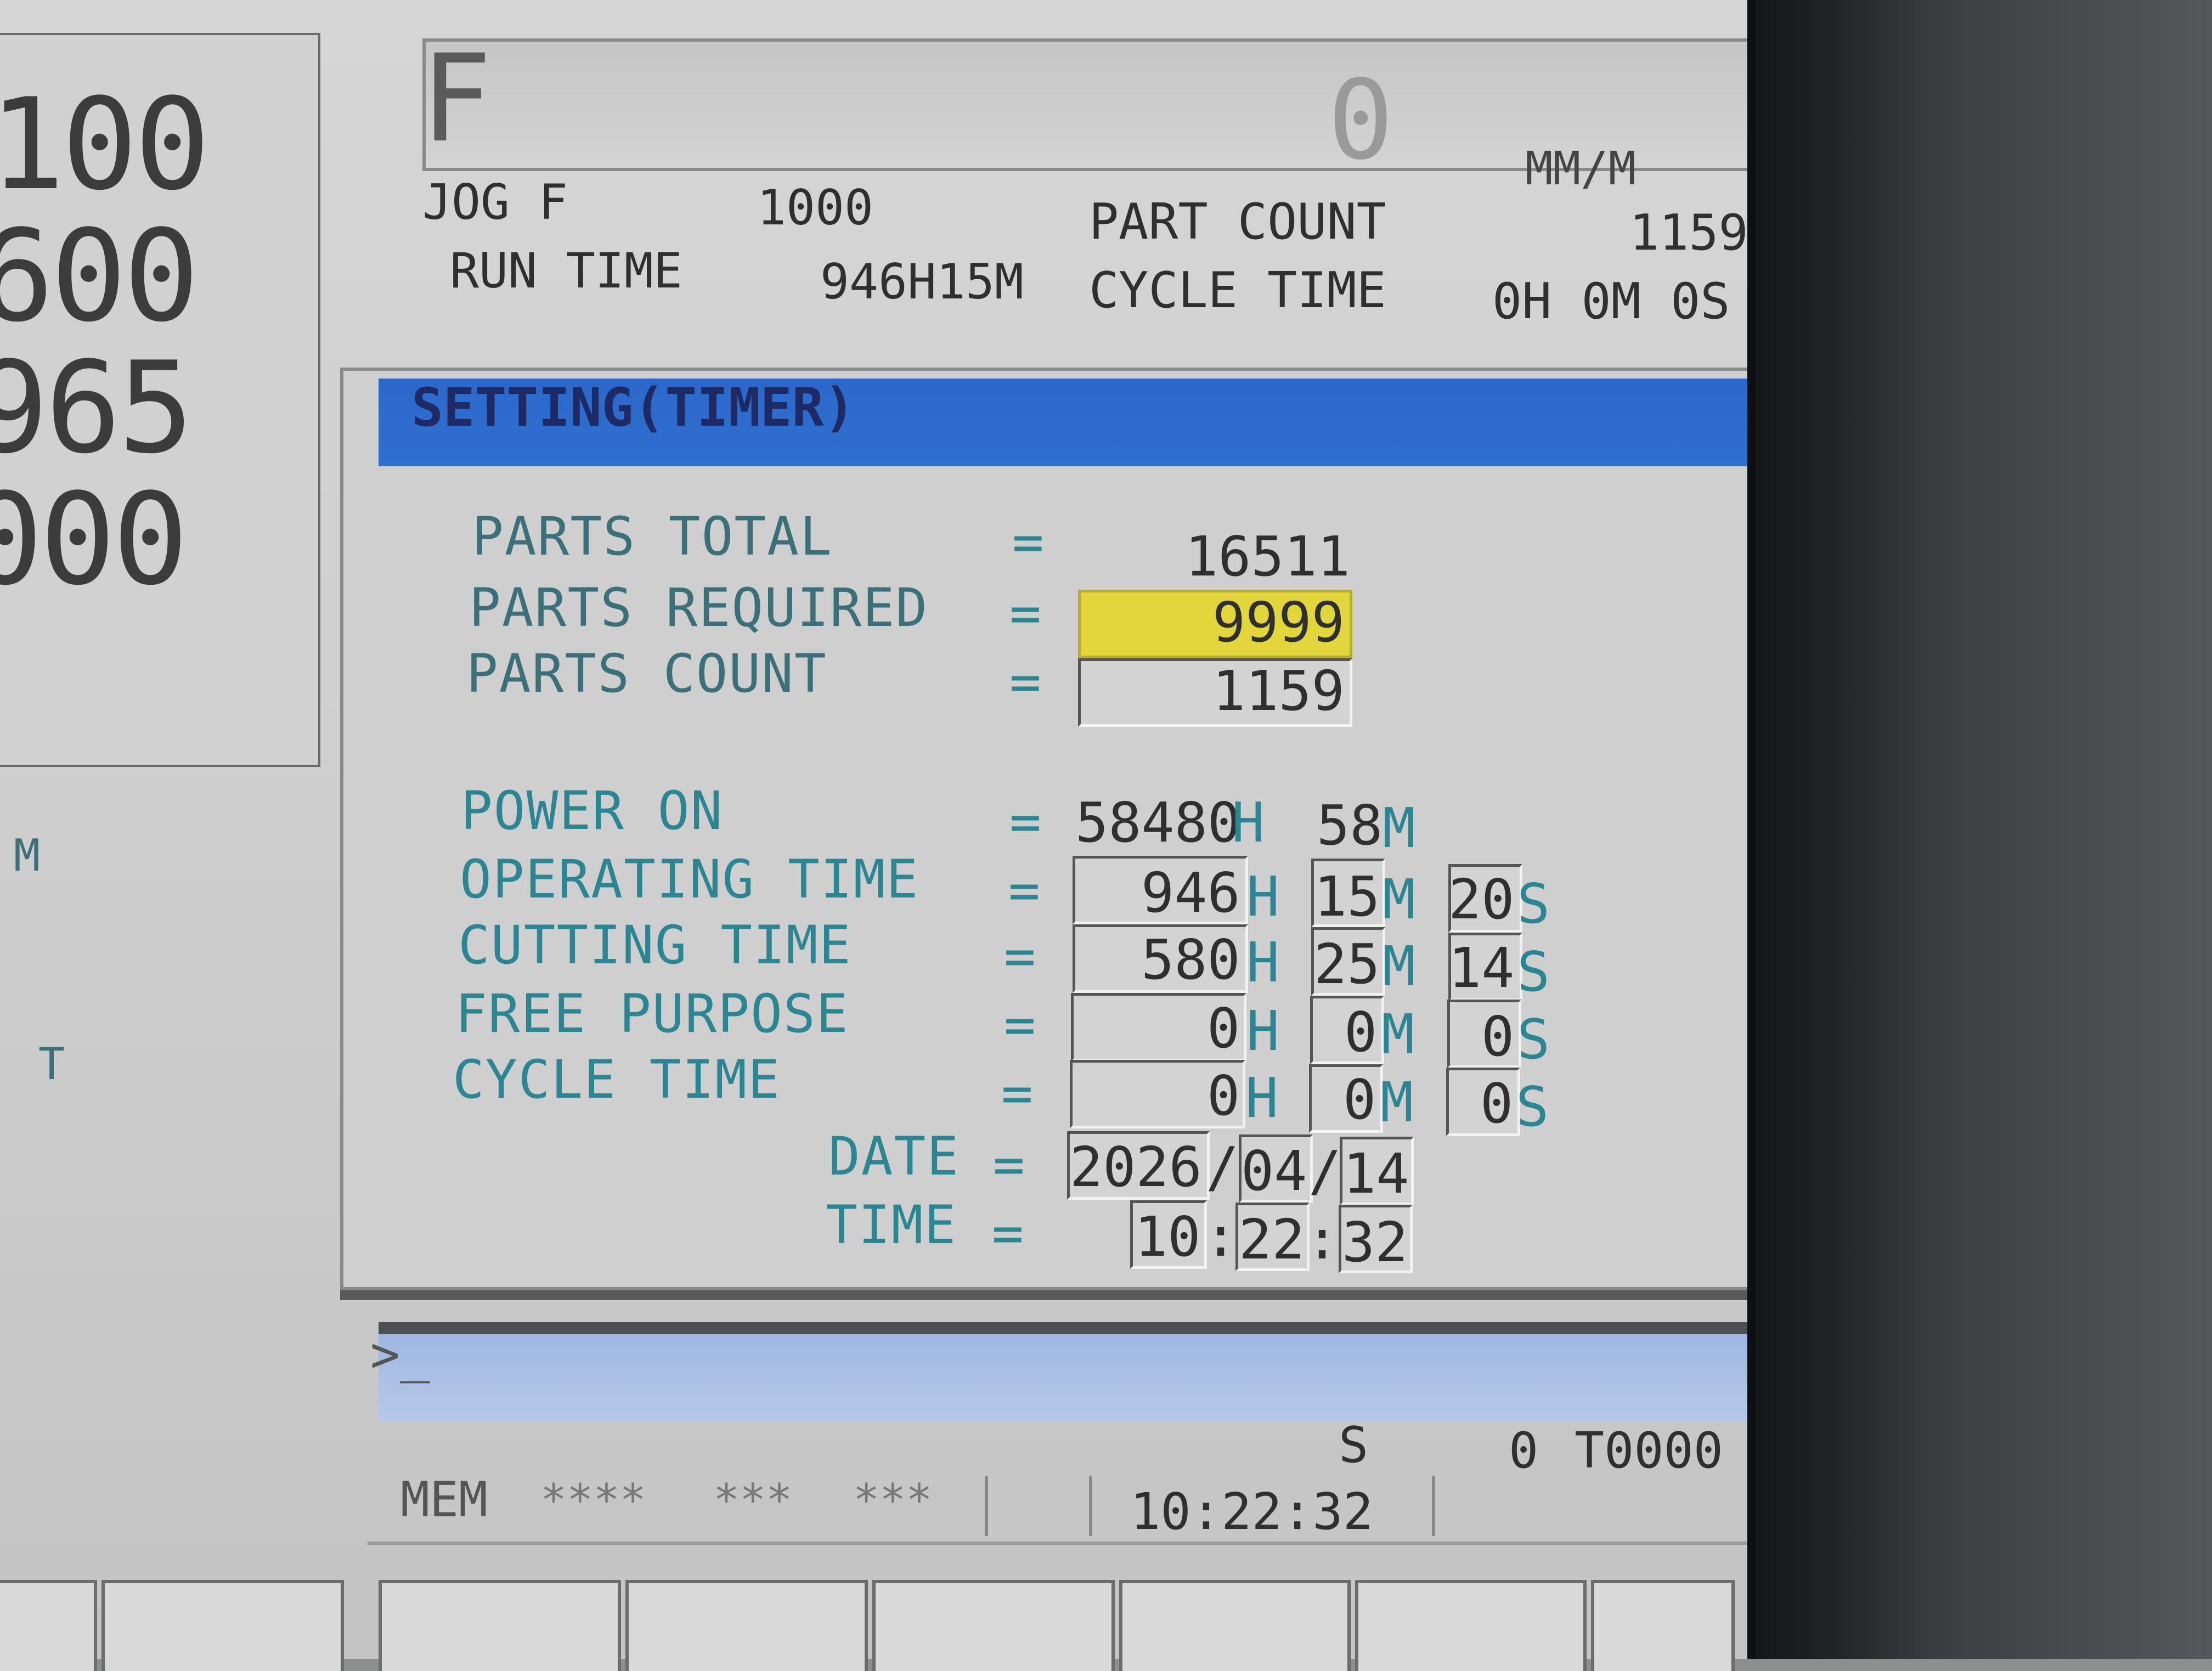 Image resolution: width=2212 pixels, height=1671 pixels. What do you see at coordinates (1224, 1028) in the screenshot?
I see `free-hours: 0` at bounding box center [1224, 1028].